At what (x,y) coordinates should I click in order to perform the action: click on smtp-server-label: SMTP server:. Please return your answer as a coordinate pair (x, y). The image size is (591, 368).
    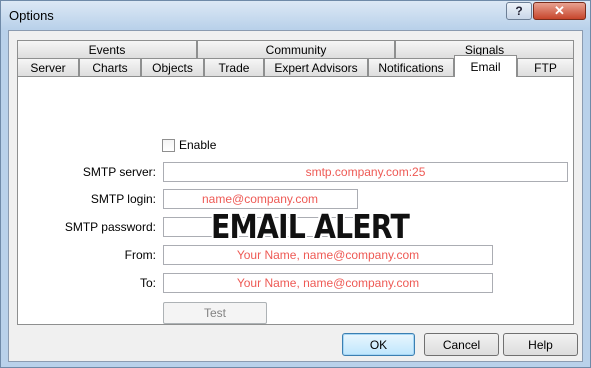
    Looking at the image, I should click on (119, 172).